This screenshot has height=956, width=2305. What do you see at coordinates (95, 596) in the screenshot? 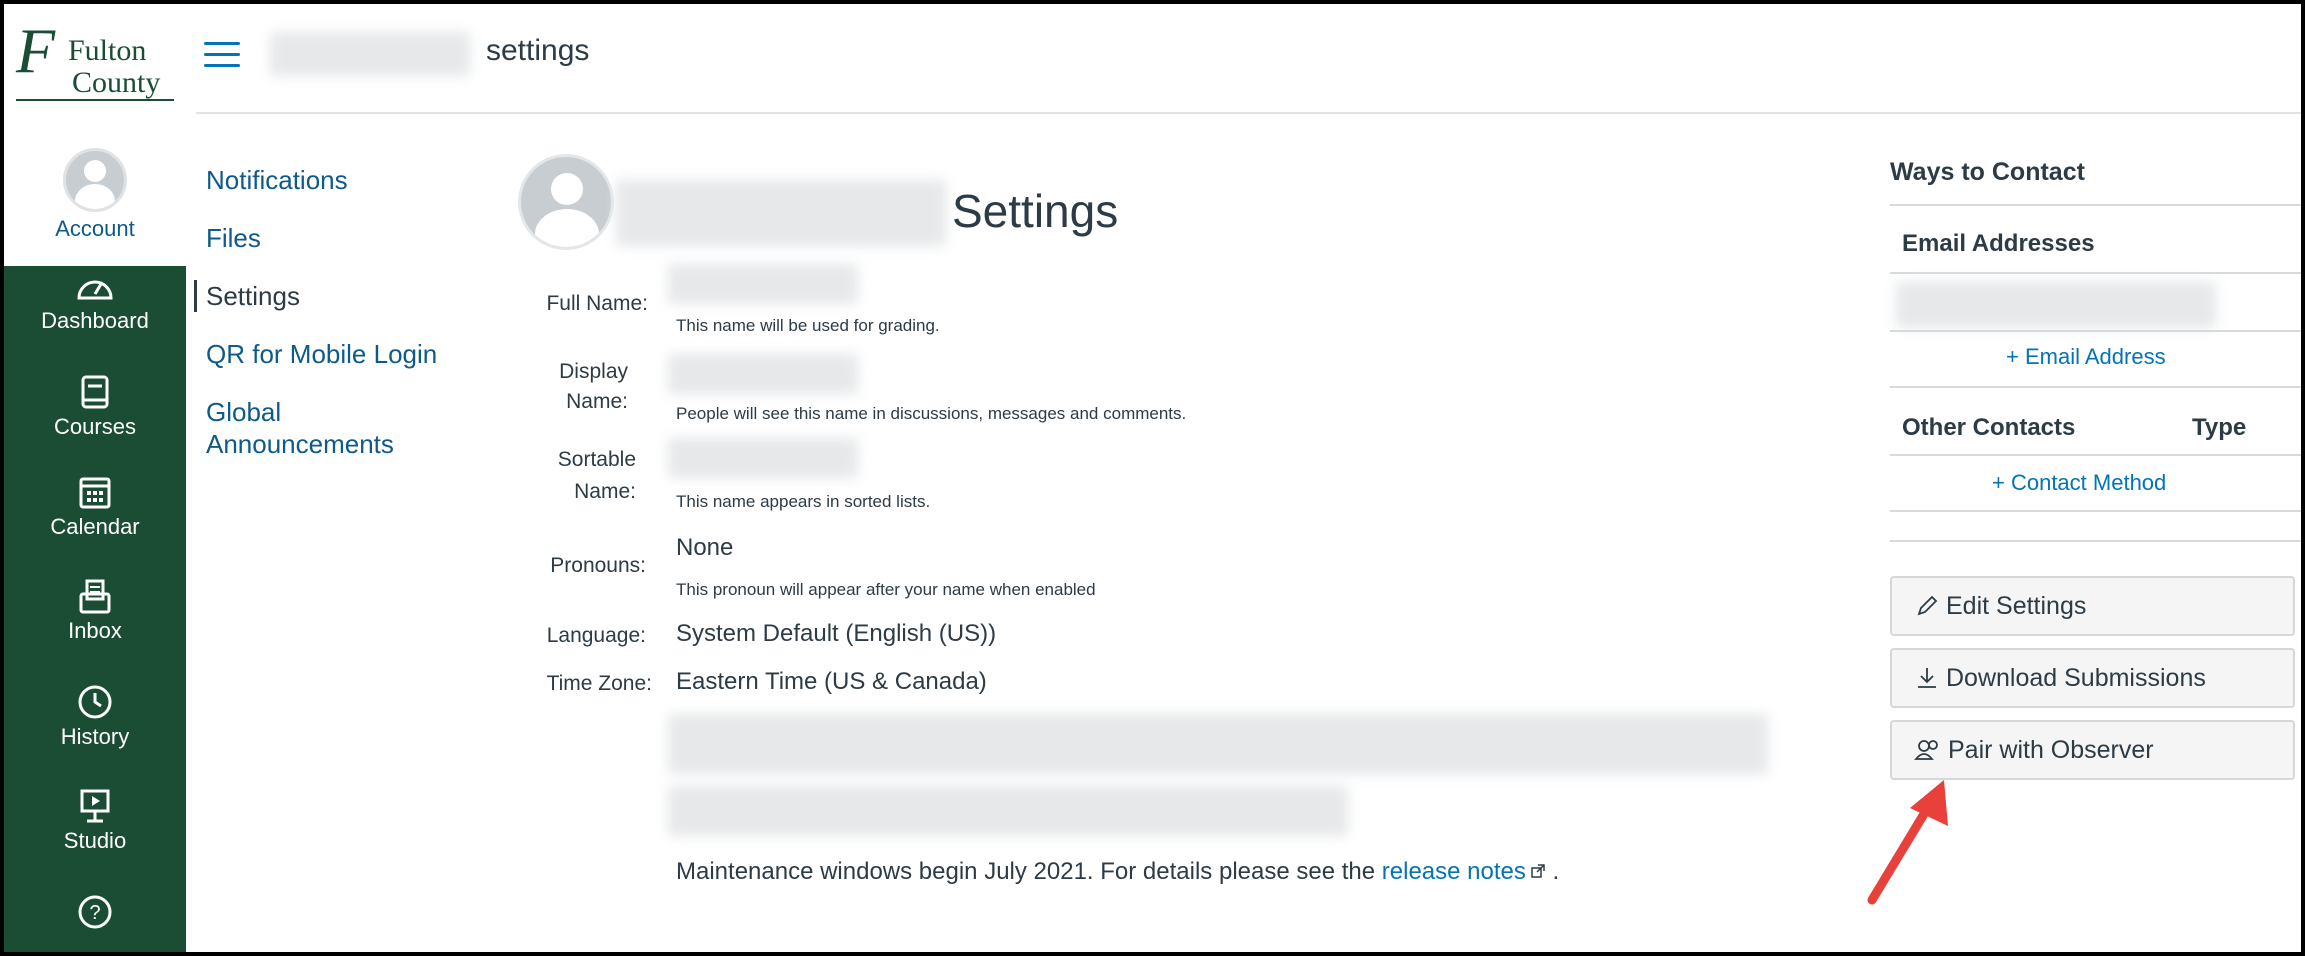
I see `inbox-icon` at bounding box center [95, 596].